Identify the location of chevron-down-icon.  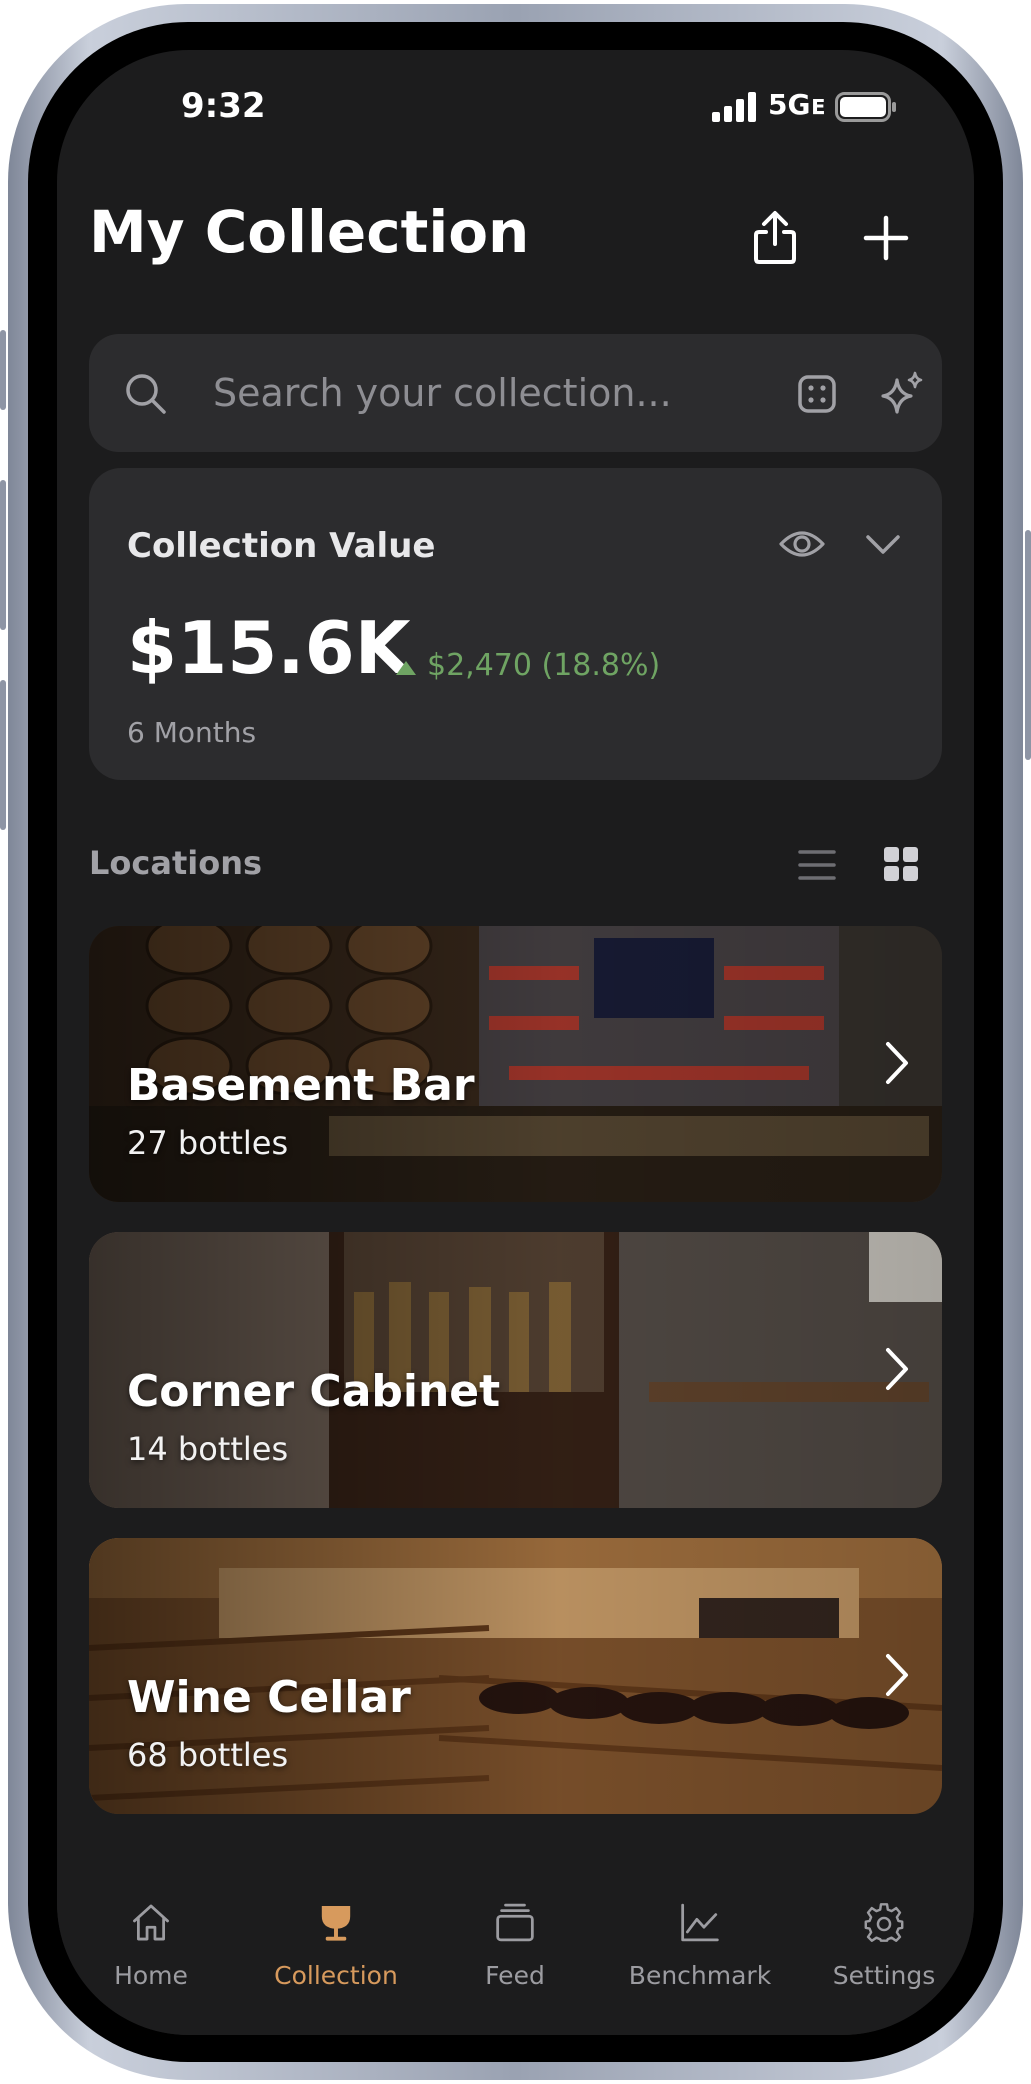
(883, 545).